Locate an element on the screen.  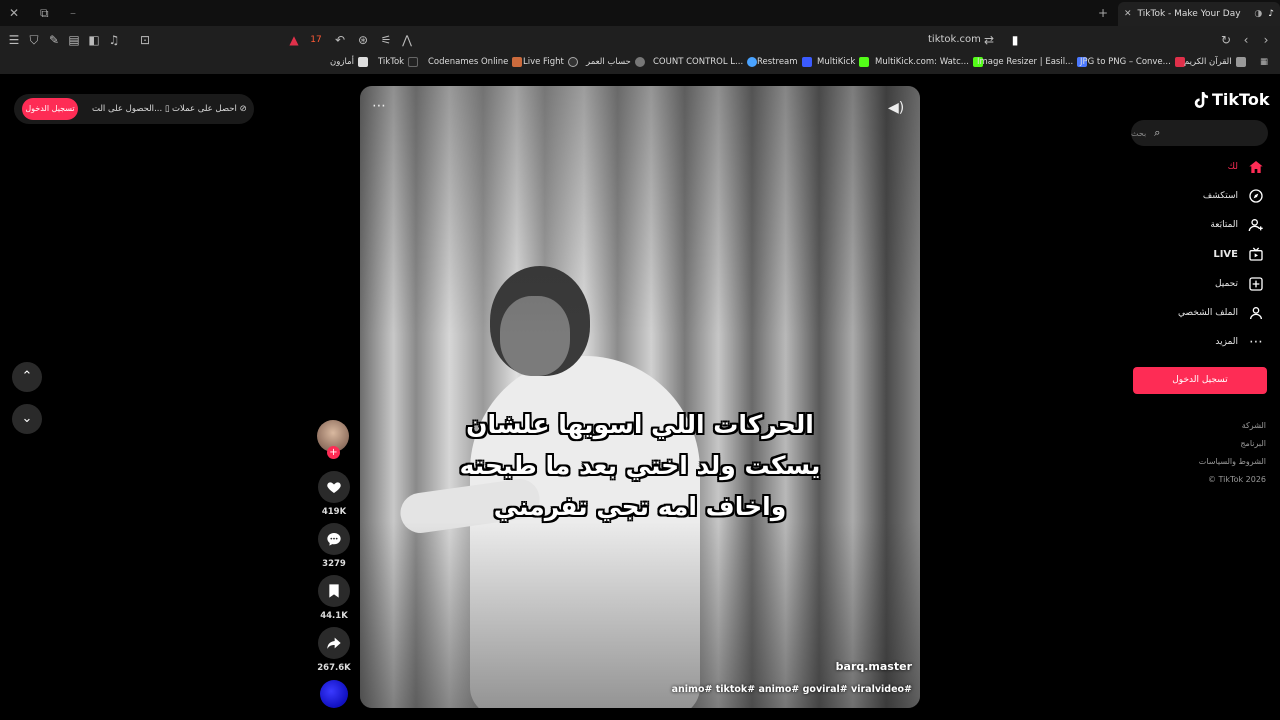
extension-icon: ⋀ is located at coordinates (407, 40).